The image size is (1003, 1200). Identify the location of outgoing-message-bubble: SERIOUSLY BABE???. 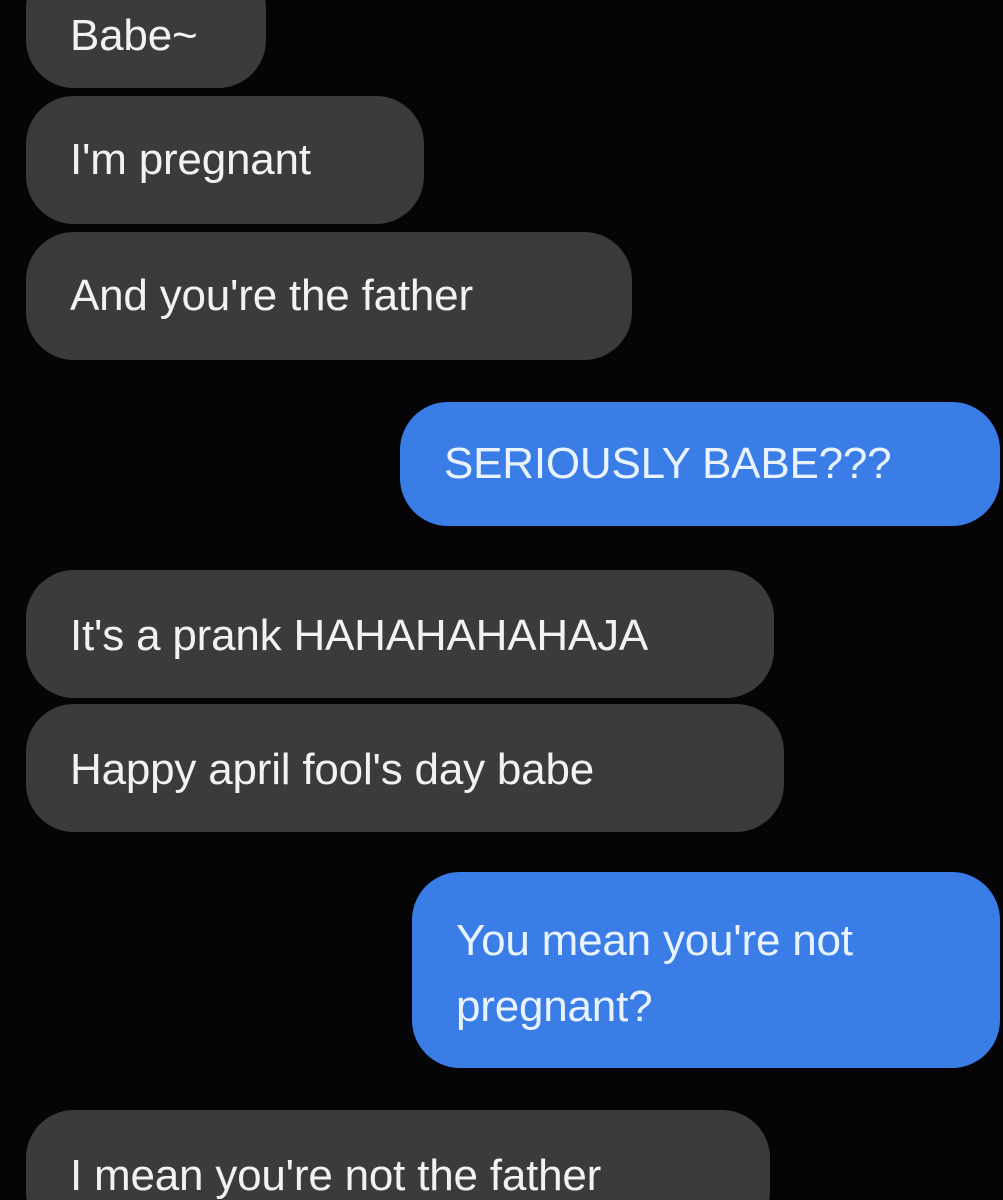
(700, 464).